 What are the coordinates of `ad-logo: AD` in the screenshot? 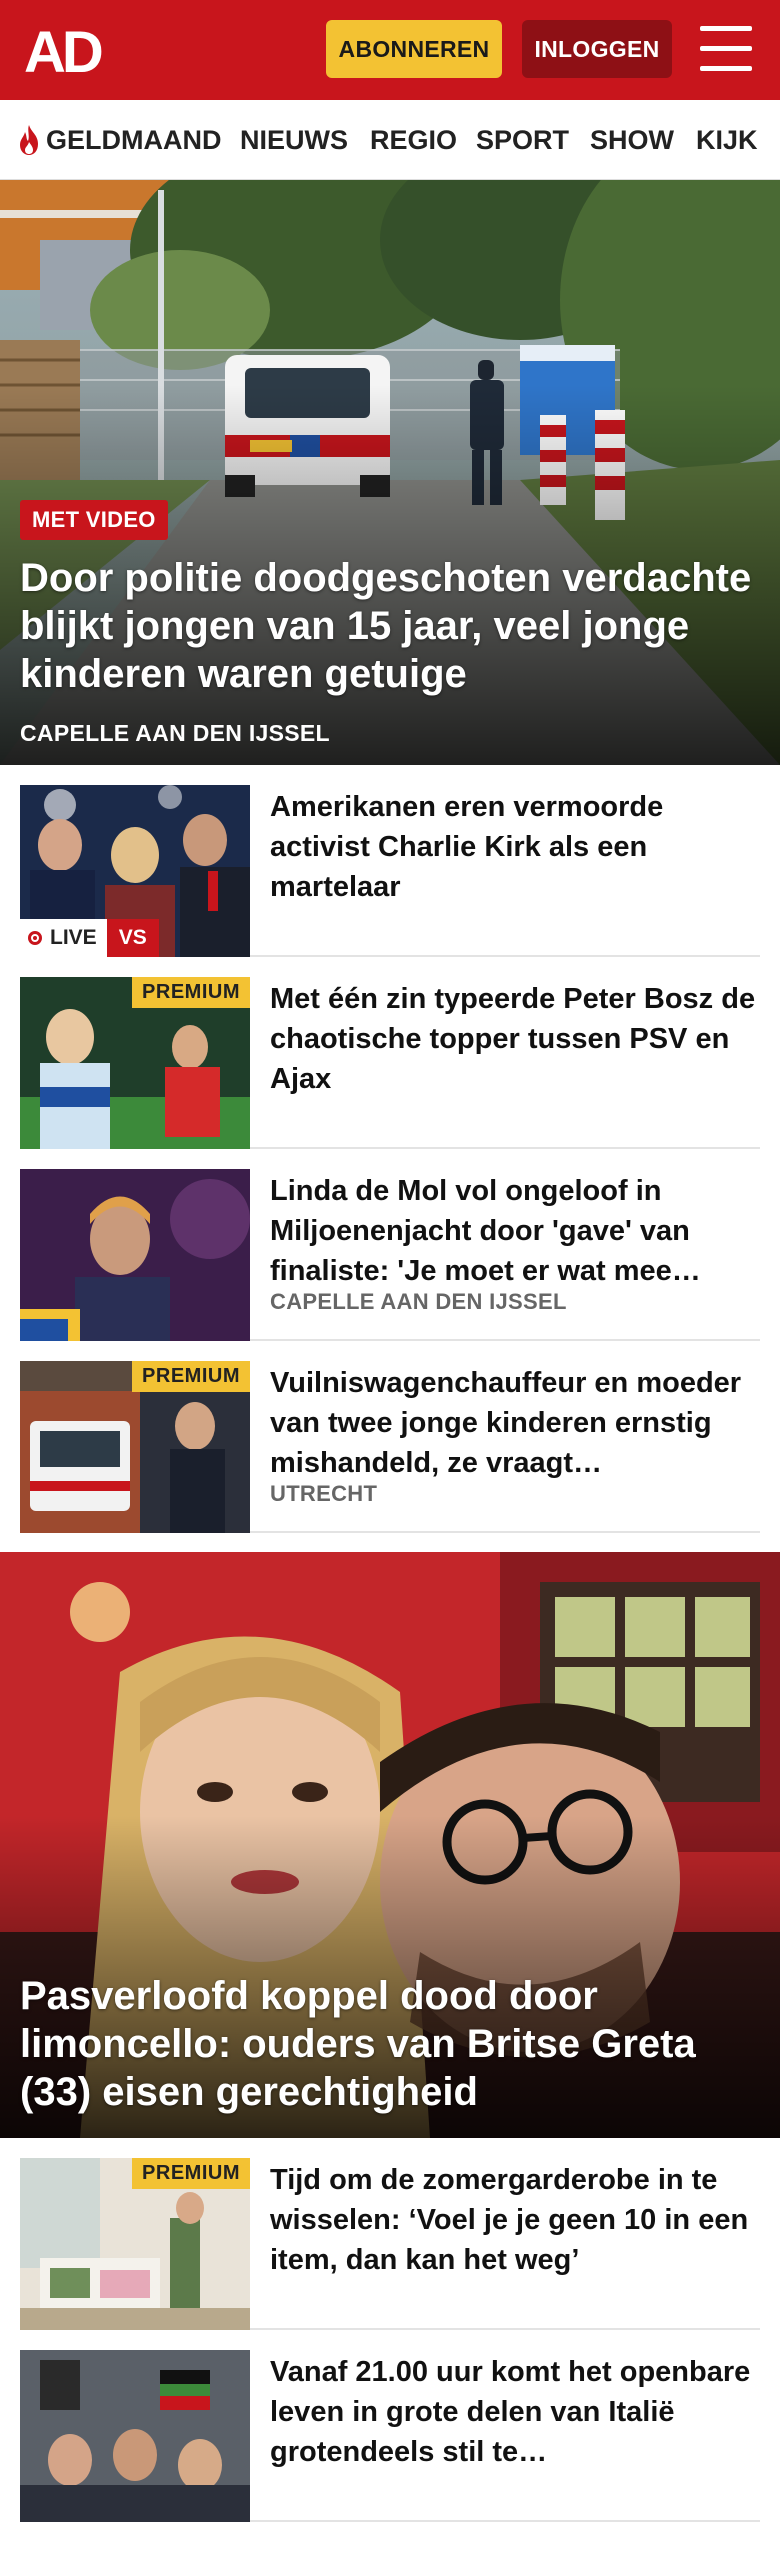 It's located at (70, 50).